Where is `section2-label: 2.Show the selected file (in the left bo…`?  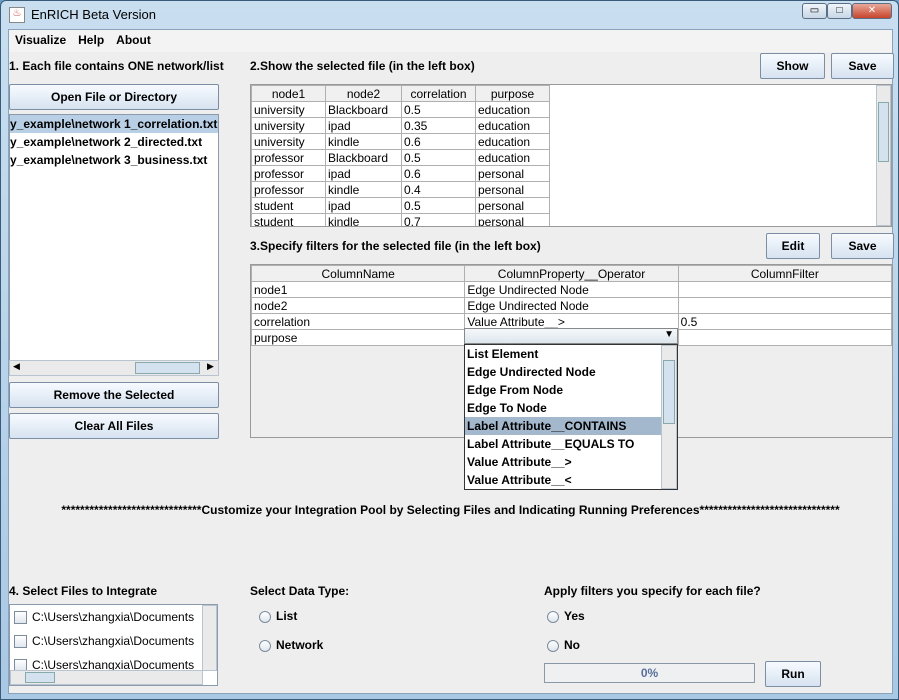 section2-label: 2.Show the selected file (in the left bo… is located at coordinates (362, 66).